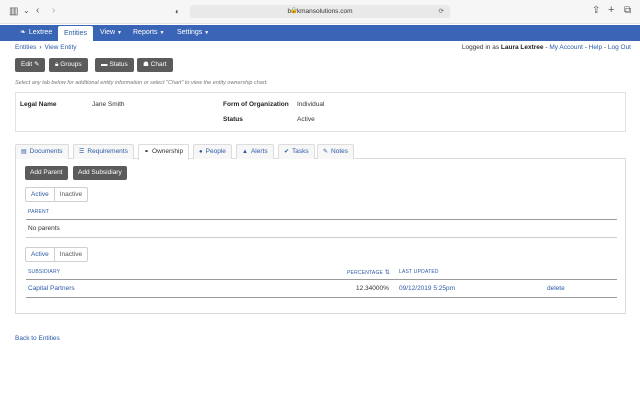  I want to click on legal-name-label: Legal Name, so click(38, 104).